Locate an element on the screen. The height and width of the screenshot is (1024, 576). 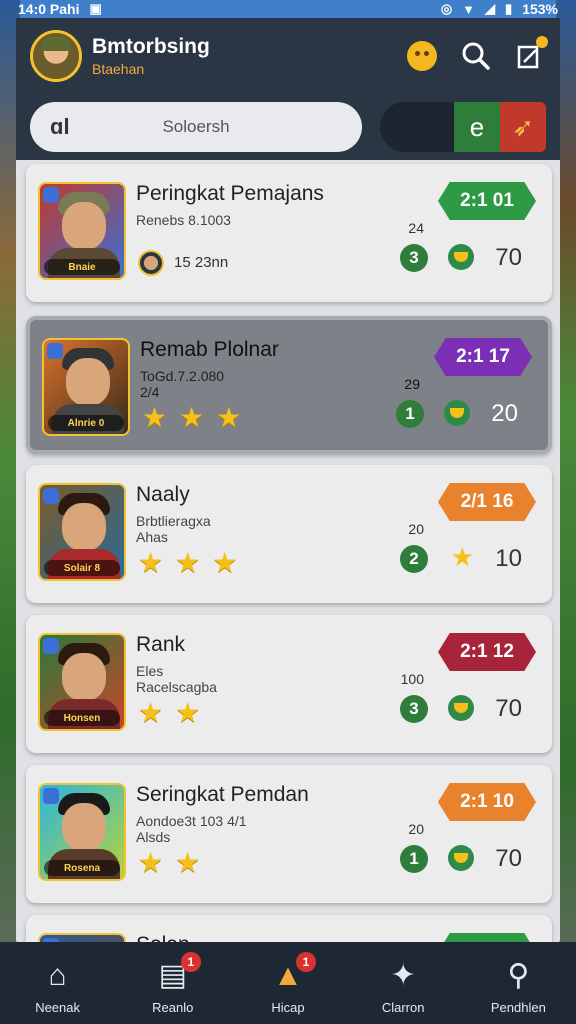
player-portrait: Honsen is located at coordinates (82, 682).